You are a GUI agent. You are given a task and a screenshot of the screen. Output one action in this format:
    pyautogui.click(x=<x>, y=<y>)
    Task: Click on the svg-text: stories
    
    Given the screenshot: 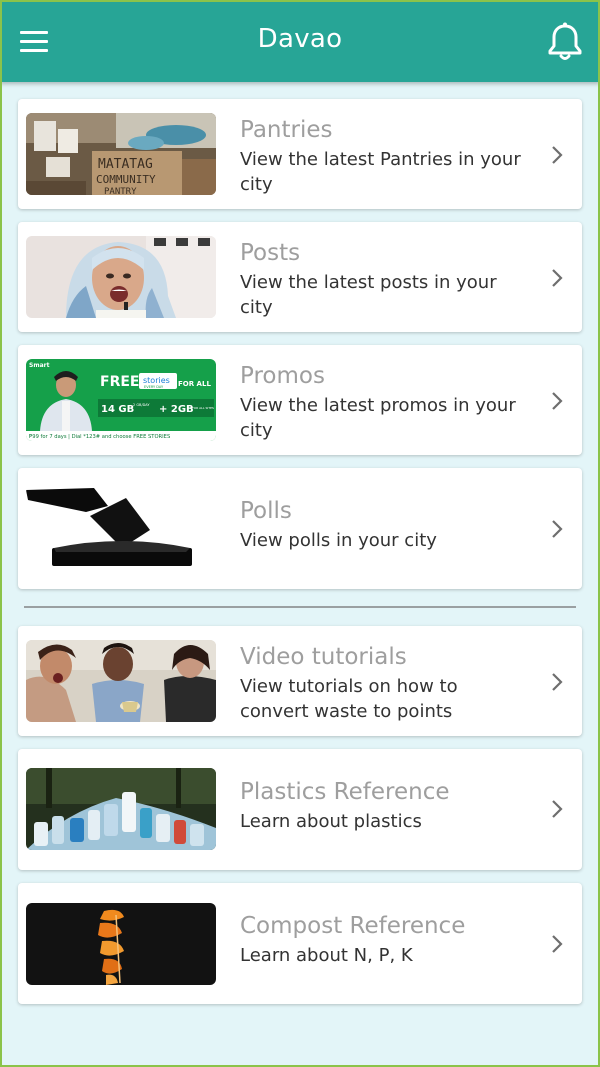 What is the action you would take?
    pyautogui.click(x=156, y=380)
    